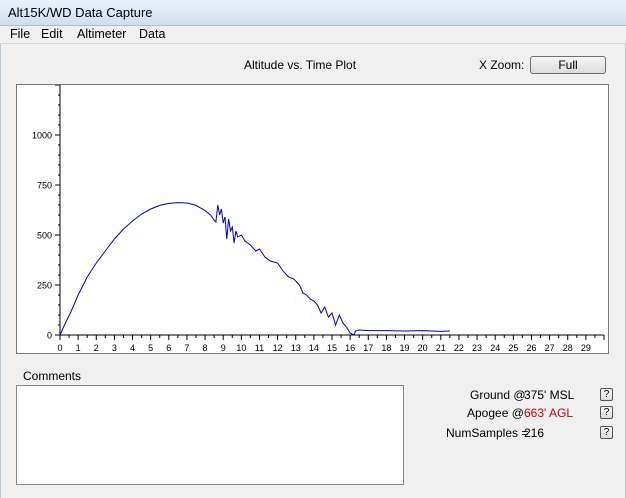 Image resolution: width=626 pixels, height=498 pixels. I want to click on apogee-value: 663' AGL, so click(548, 413).